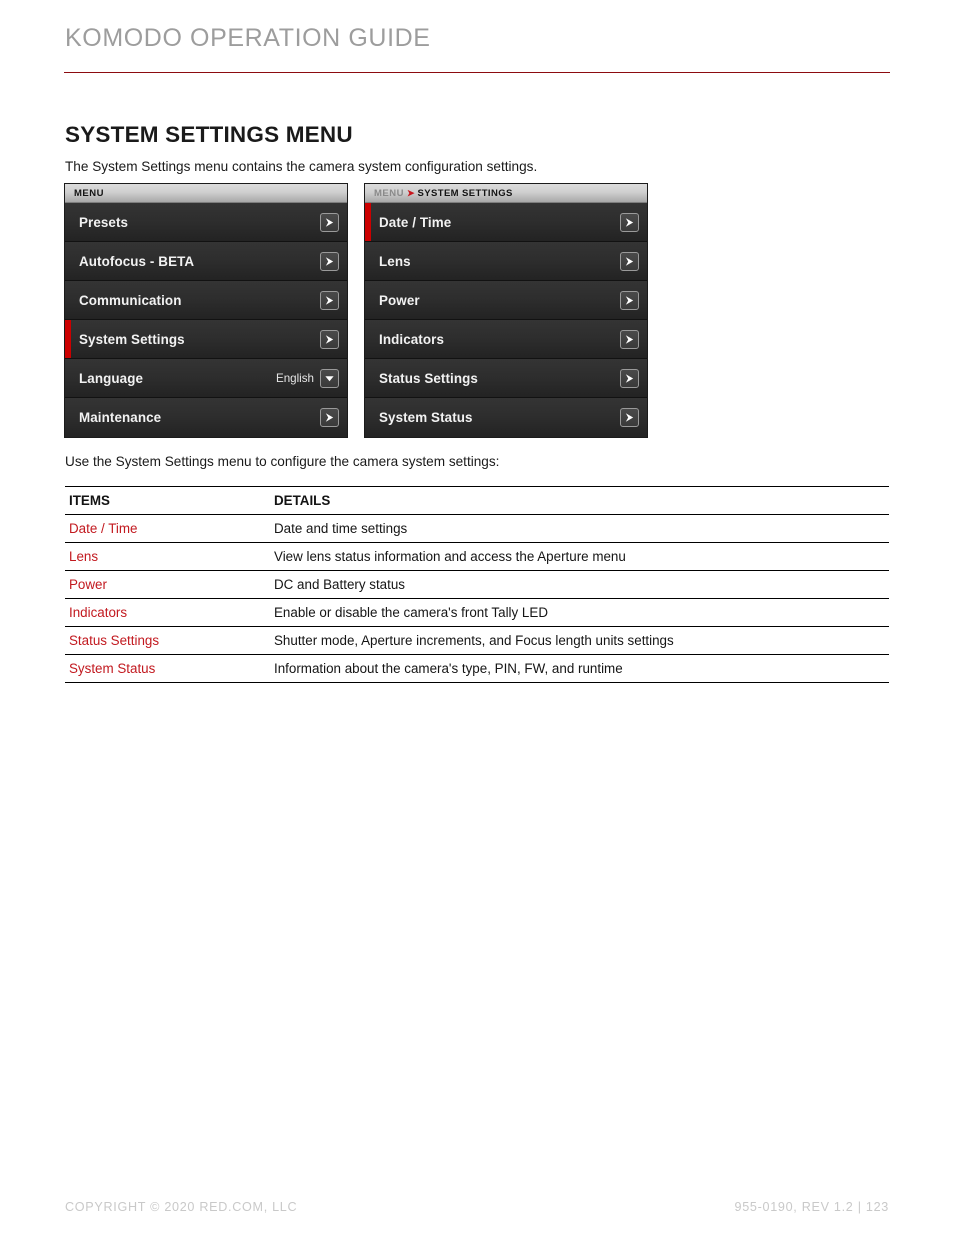 The width and height of the screenshot is (954, 1235). Describe the element at coordinates (120, 417) in the screenshot. I see `menu-row-label: Maintenance` at that location.